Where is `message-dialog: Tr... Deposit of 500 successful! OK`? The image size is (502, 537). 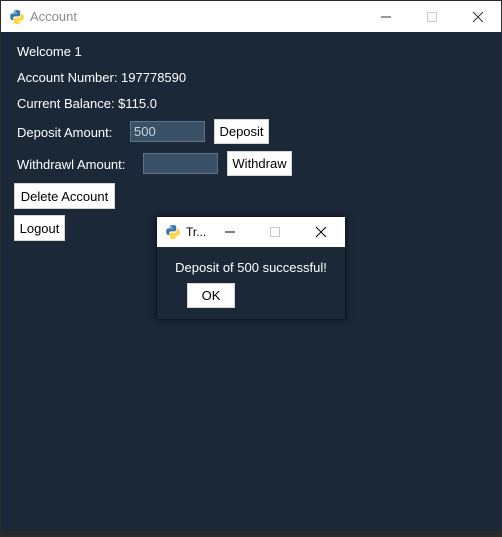 message-dialog: Tr... Deposit of 500 successful! OK is located at coordinates (251, 268).